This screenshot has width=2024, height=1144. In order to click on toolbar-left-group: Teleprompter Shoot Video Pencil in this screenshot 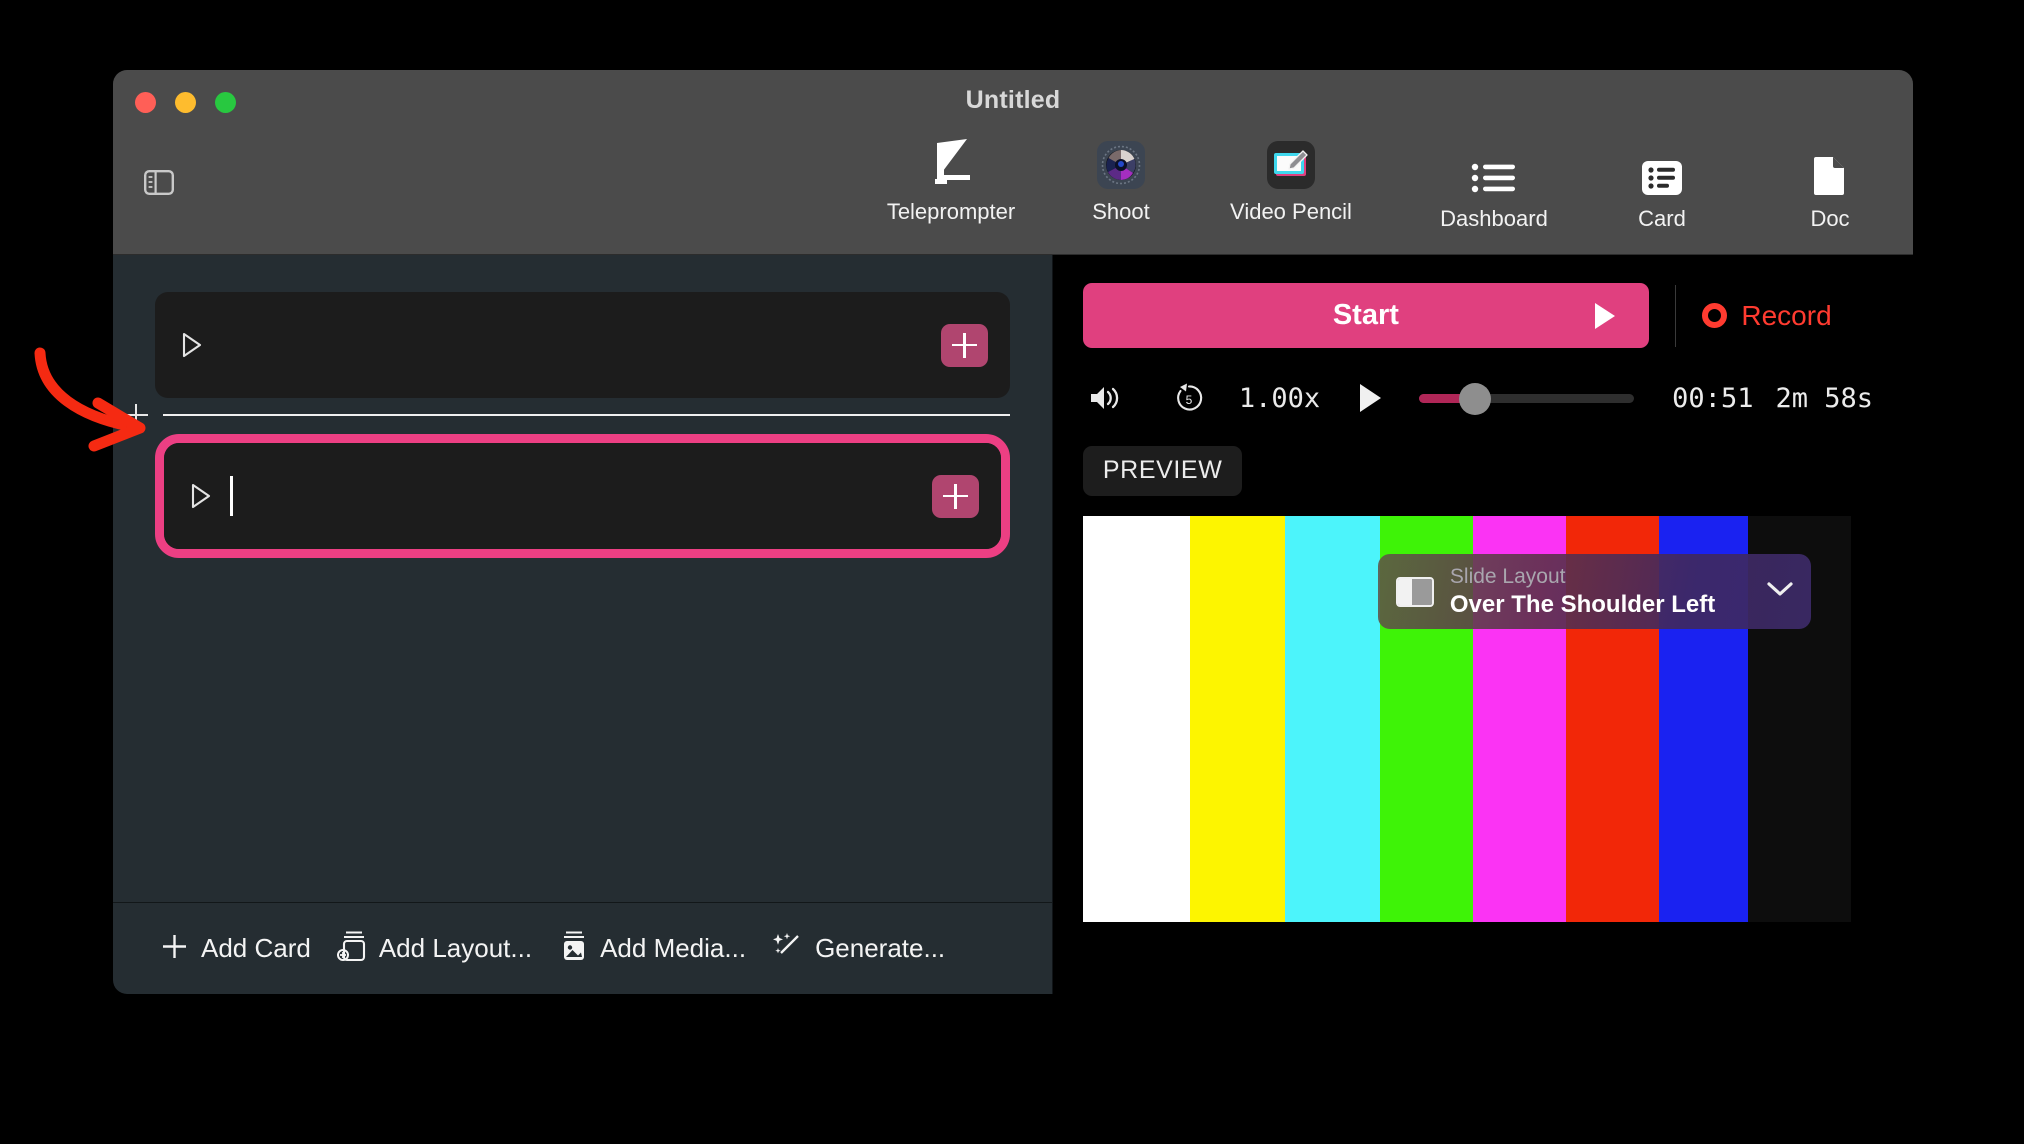, I will do `click(1120, 180)`.